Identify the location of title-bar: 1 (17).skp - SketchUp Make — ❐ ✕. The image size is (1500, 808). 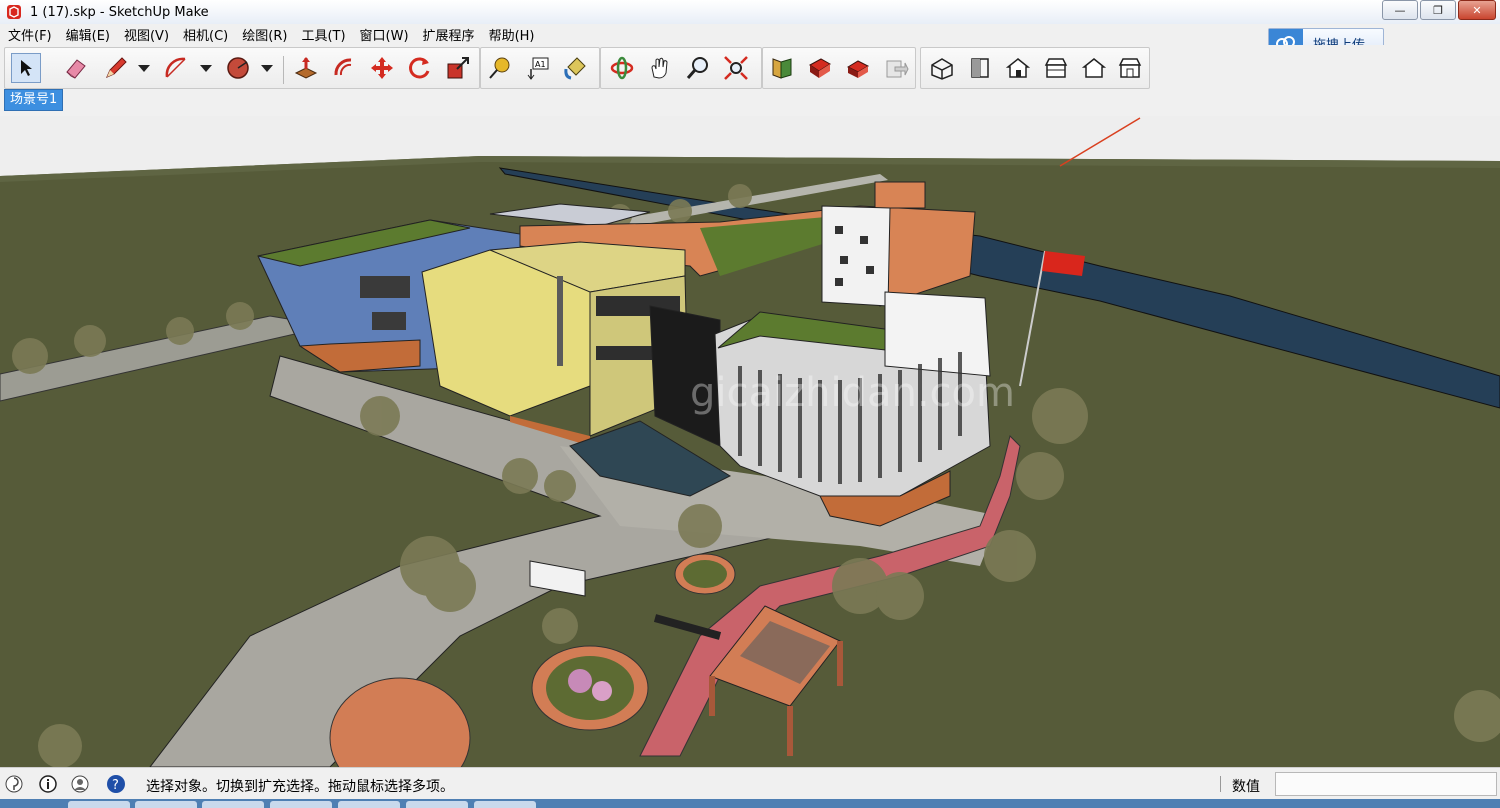
(750, 12).